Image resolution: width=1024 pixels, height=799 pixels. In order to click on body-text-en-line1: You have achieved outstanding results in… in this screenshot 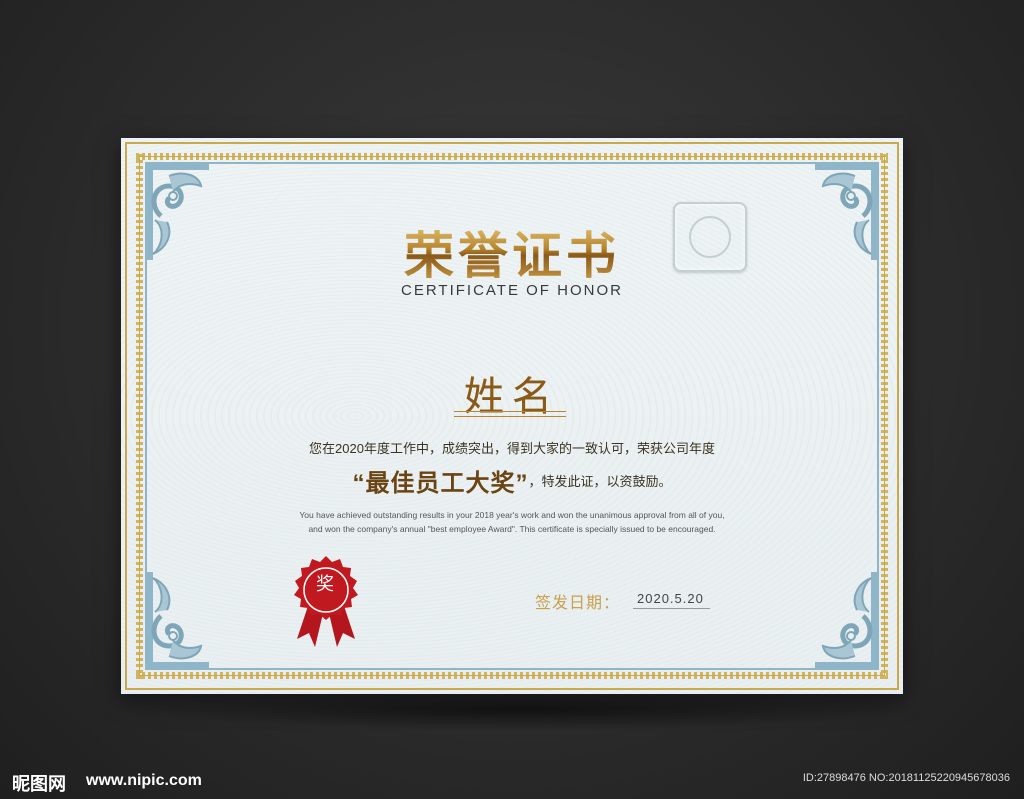, I will do `click(512, 515)`.